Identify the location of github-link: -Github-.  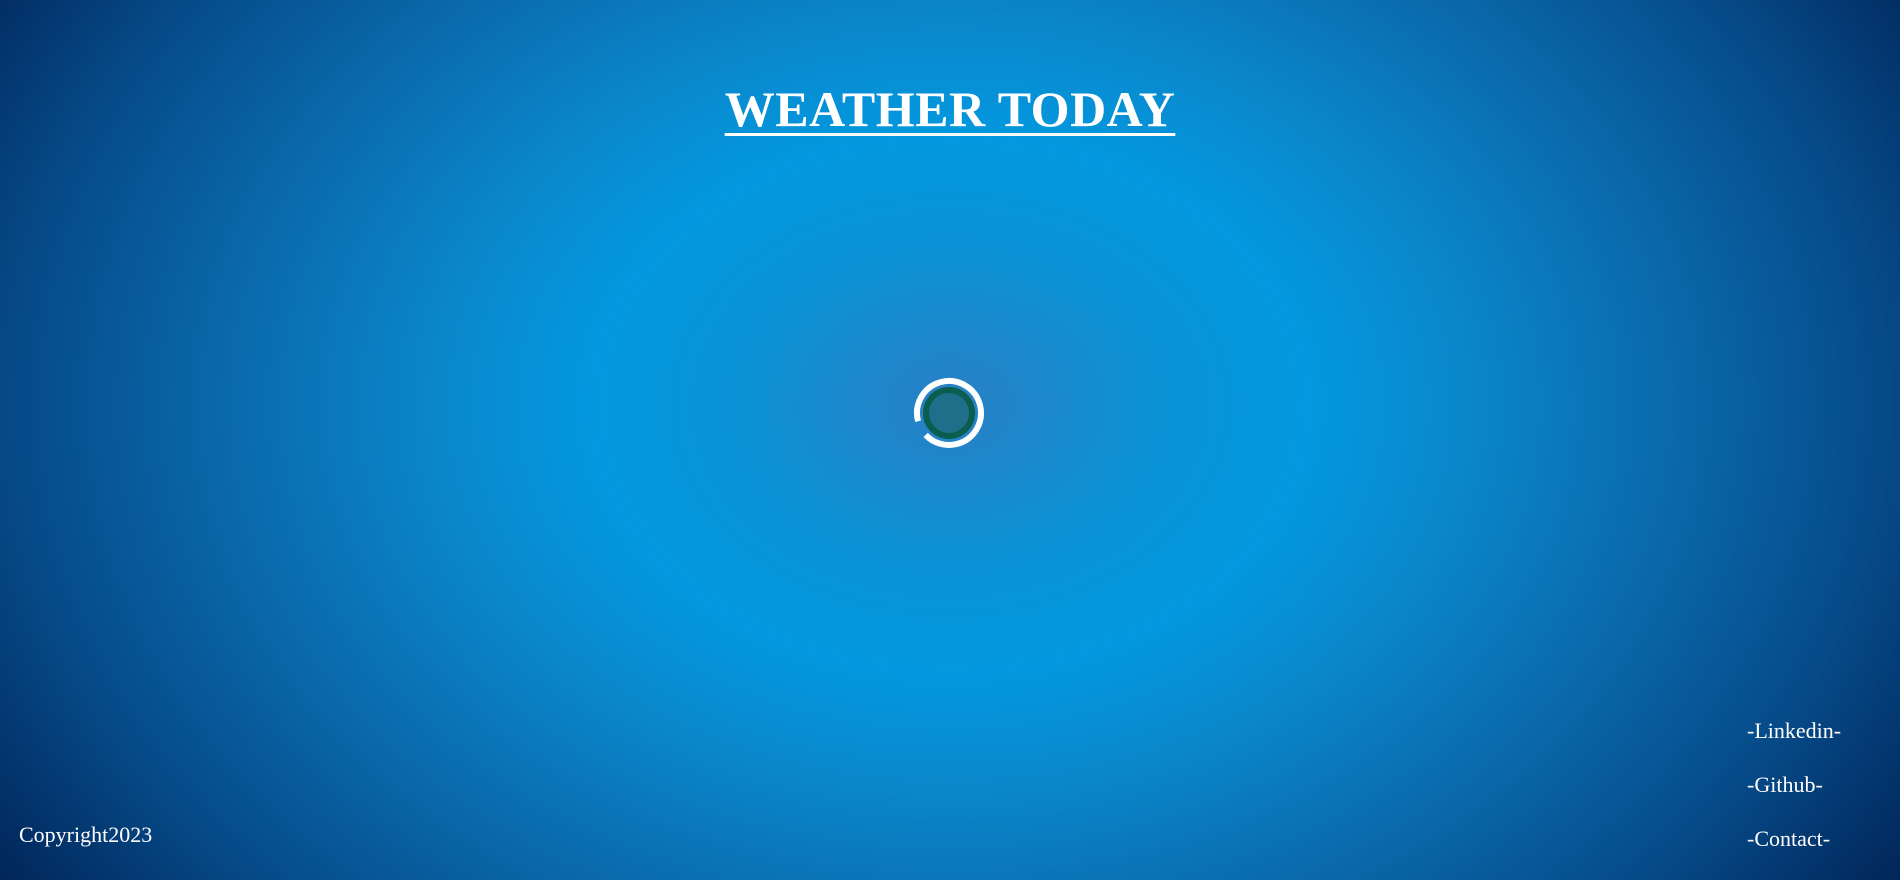
(1794, 798).